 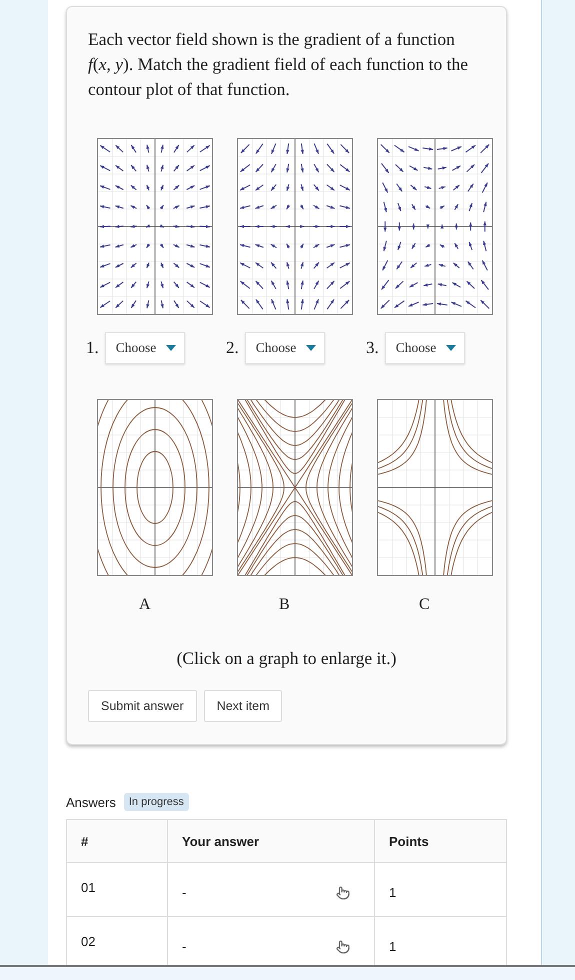 I want to click on item-number: 2., so click(x=232, y=348).